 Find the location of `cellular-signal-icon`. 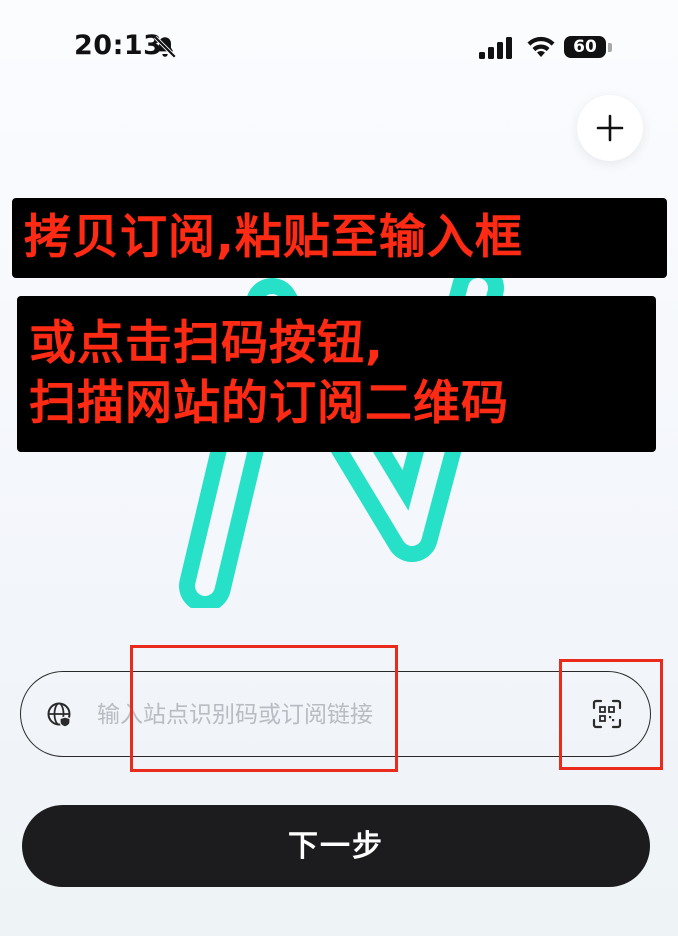

cellular-signal-icon is located at coordinates (495, 48).